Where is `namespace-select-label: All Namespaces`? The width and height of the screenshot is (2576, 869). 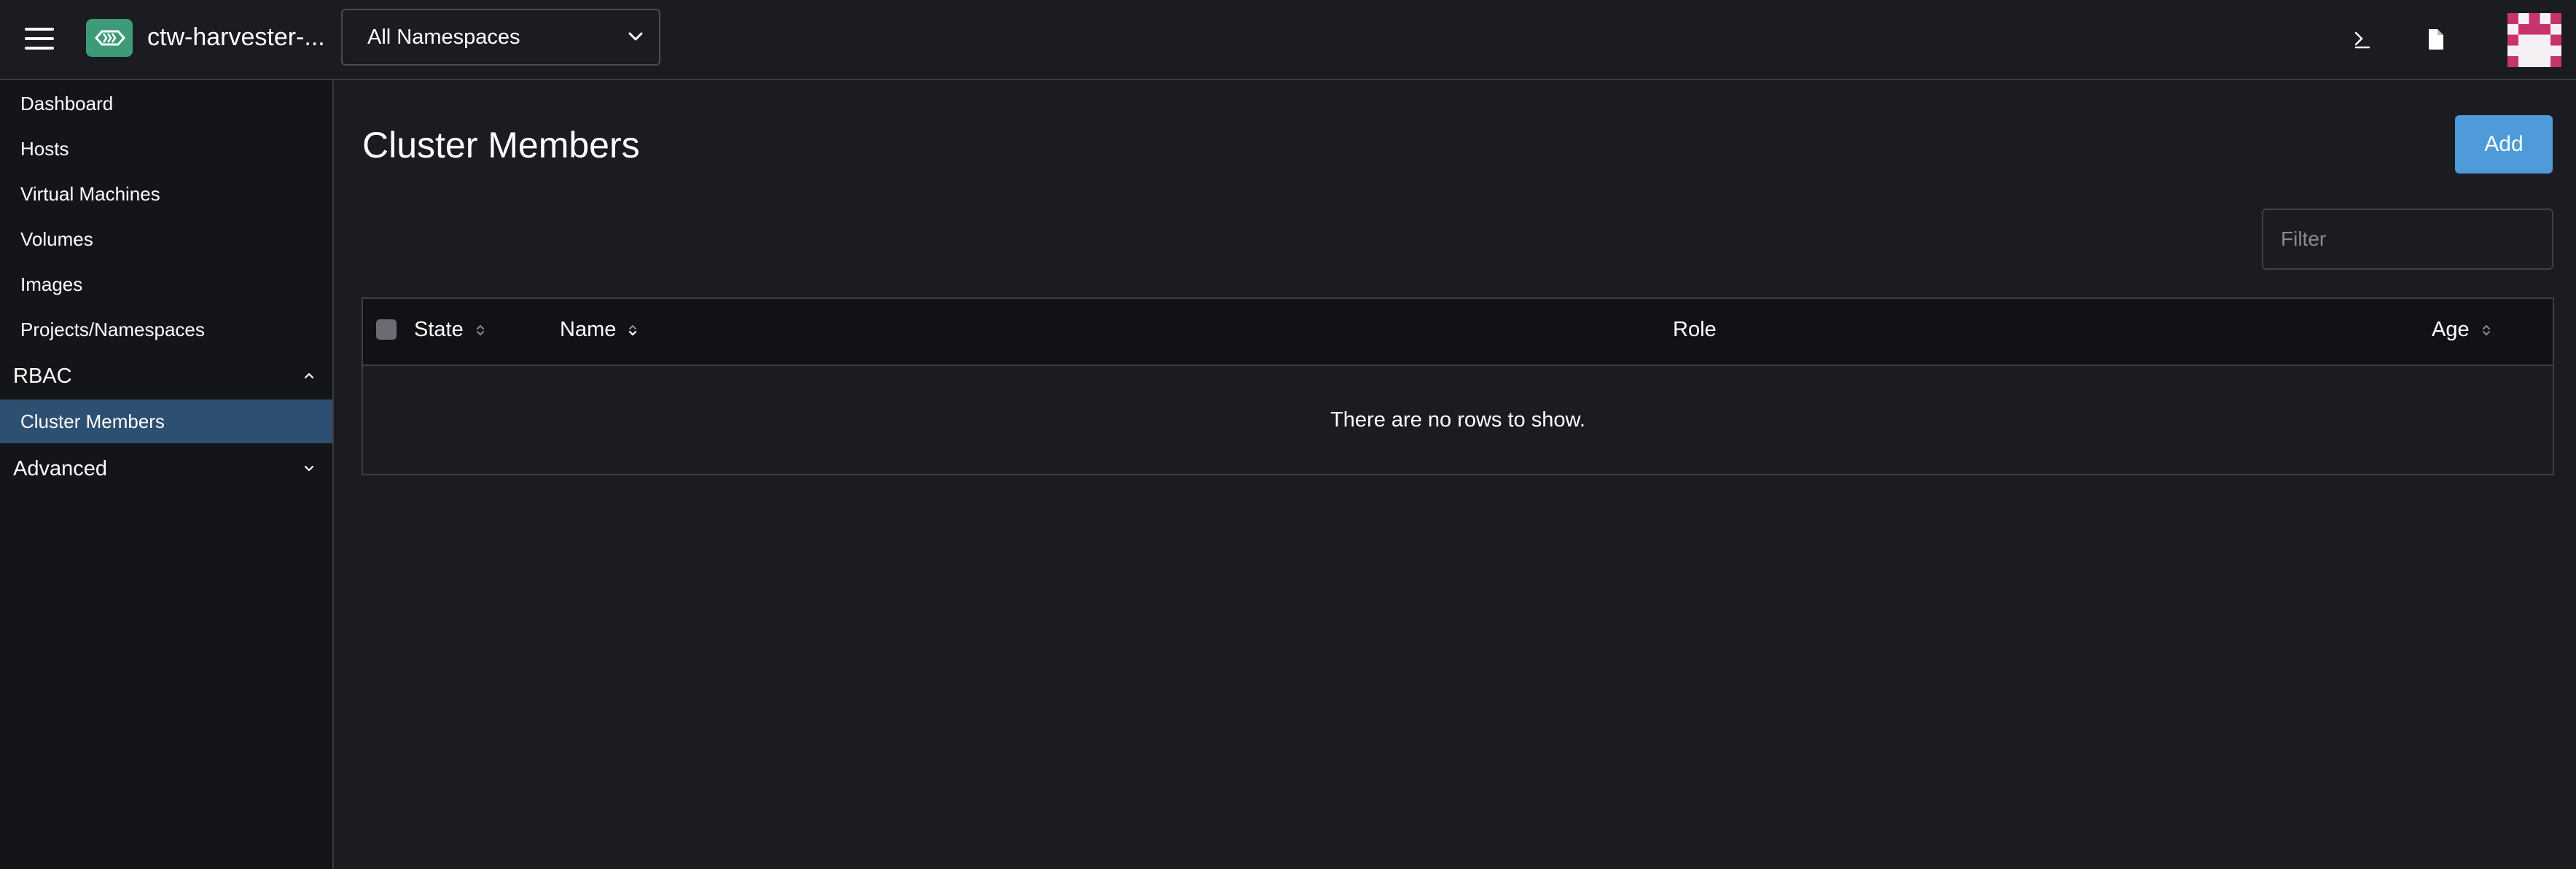 namespace-select-label: All Namespaces is located at coordinates (444, 37).